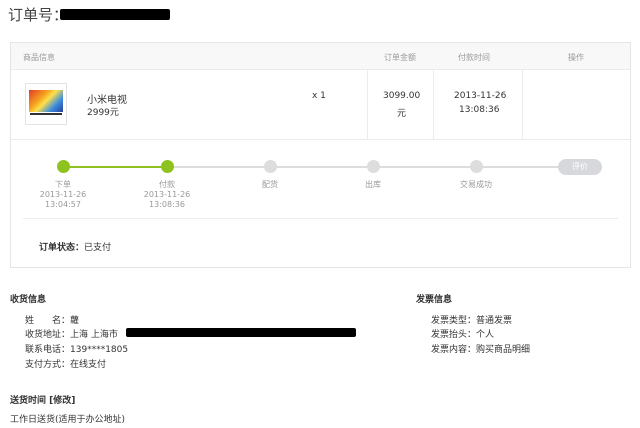 This screenshot has width=640, height=428. I want to click on invoice-type-label: 发票类型：, so click(454, 321).